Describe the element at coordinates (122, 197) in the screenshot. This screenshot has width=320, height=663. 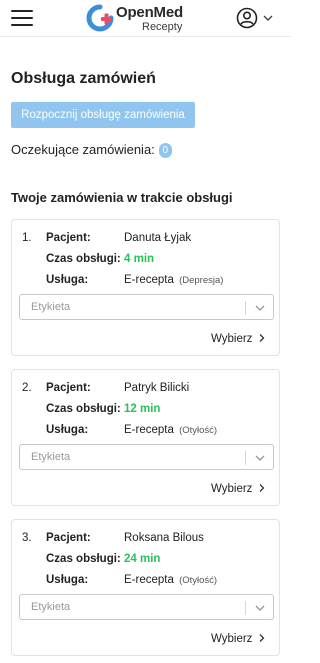
I see `section-title: Twoje zamówienia w trakcie obsługi` at that location.